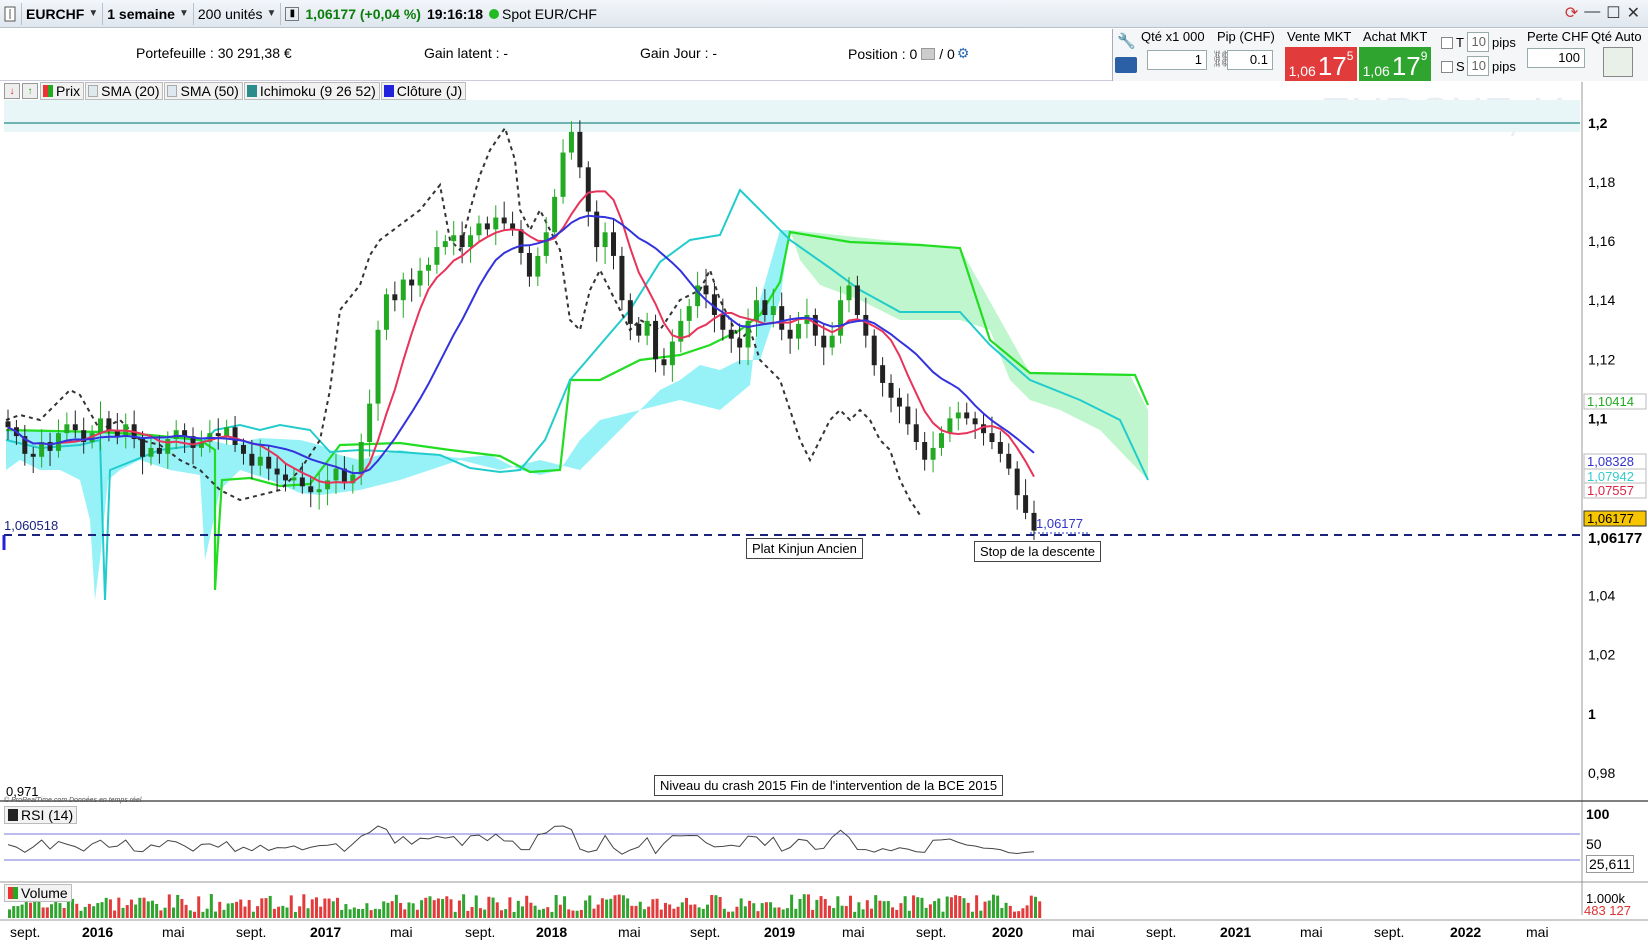  Describe the element at coordinates (1321, 64) in the screenshot. I see `sell-market-button: 1,06 17 5` at that location.